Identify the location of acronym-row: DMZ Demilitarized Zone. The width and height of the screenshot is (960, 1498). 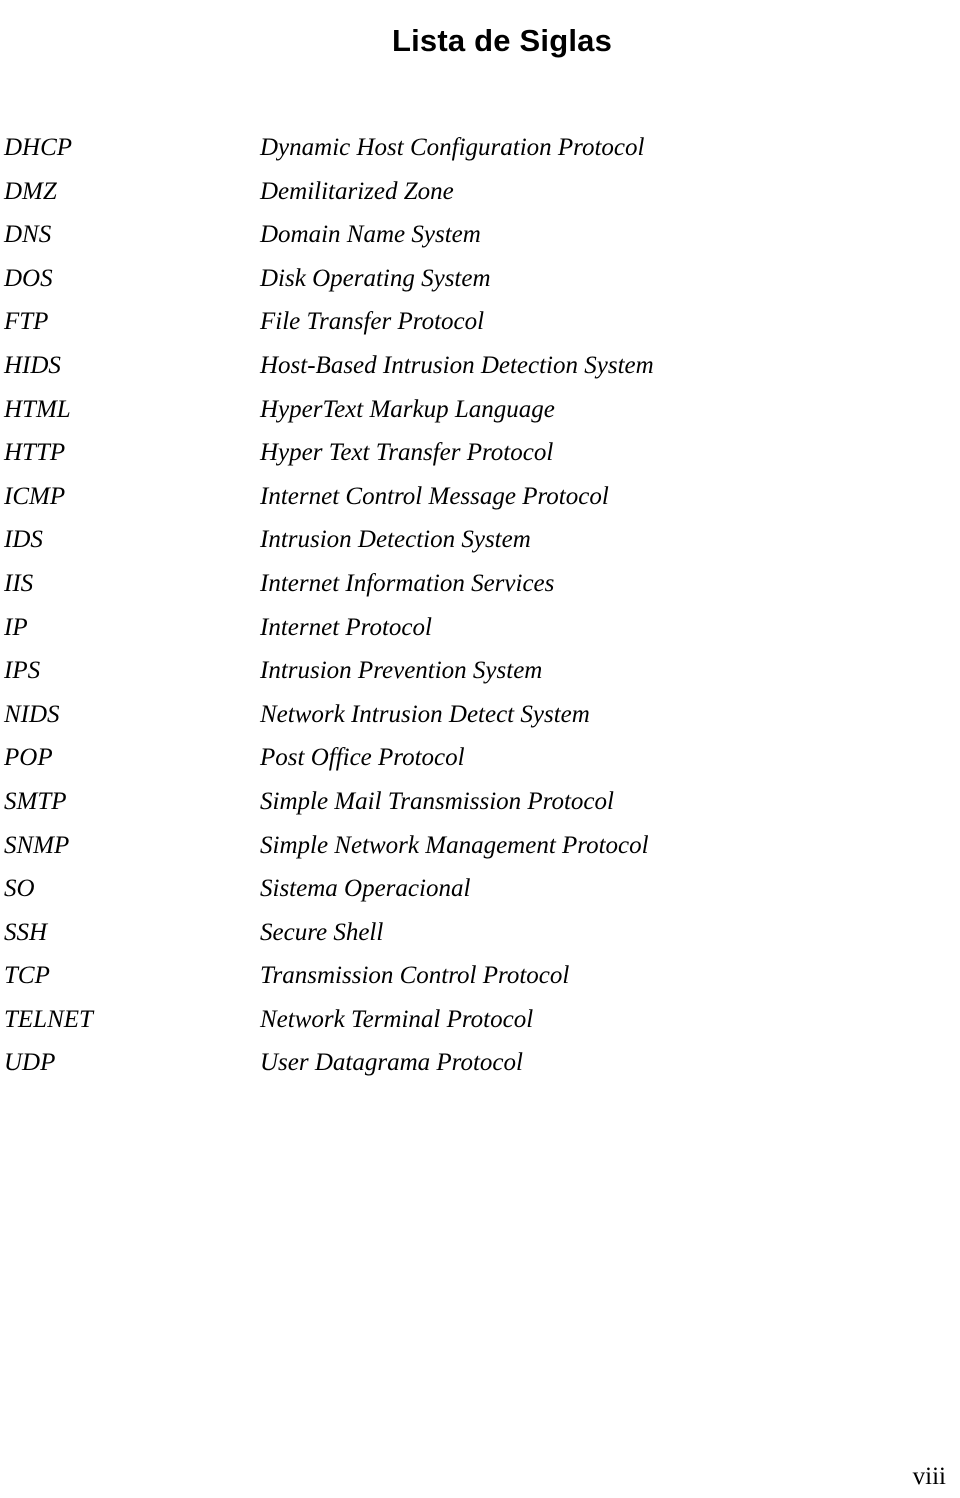
(480, 192).